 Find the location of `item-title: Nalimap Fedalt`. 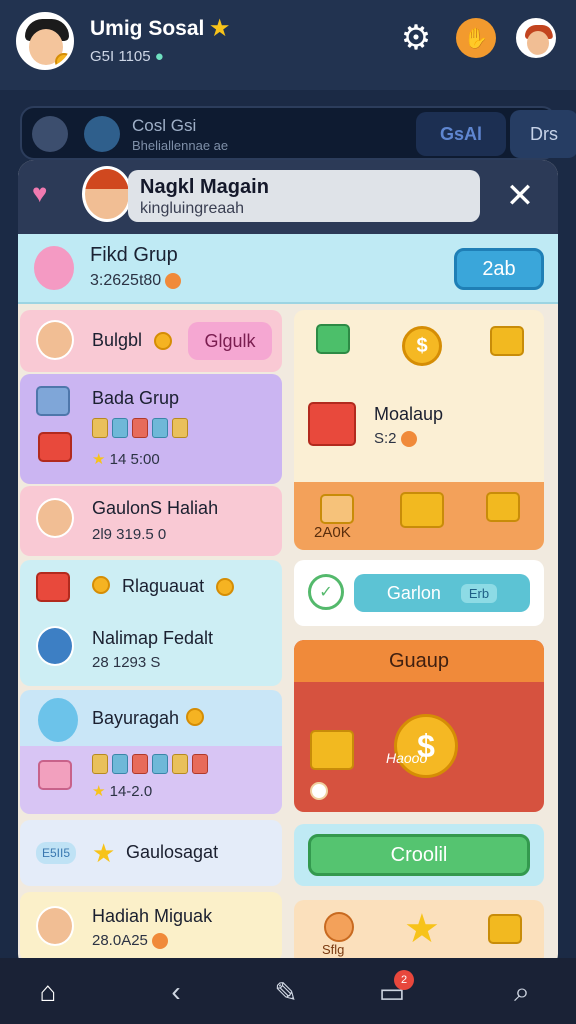

item-title: Nalimap Fedalt is located at coordinates (153, 638).